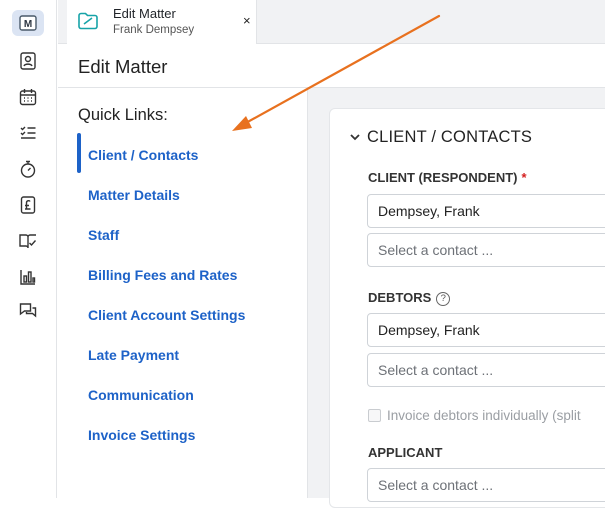  Describe the element at coordinates (524, 177) in the screenshot. I see `required-mark: *` at that location.